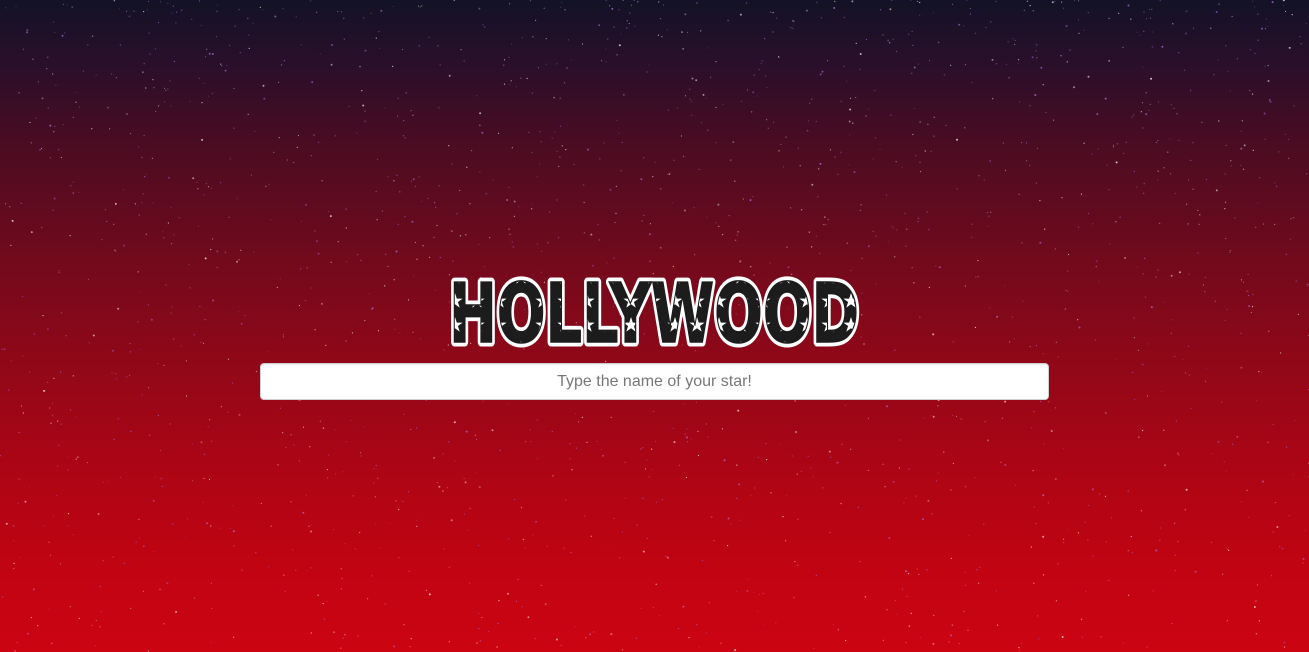  Describe the element at coordinates (654, 381) in the screenshot. I see `star-search-input` at that location.